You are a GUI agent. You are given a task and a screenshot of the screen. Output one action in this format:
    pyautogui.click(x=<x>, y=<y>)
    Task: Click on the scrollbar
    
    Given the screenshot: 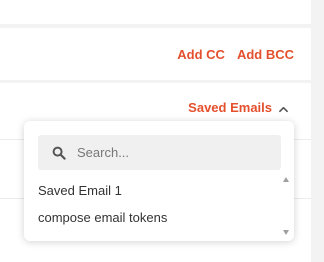 What is the action you would take?
    pyautogui.click(x=286, y=205)
    